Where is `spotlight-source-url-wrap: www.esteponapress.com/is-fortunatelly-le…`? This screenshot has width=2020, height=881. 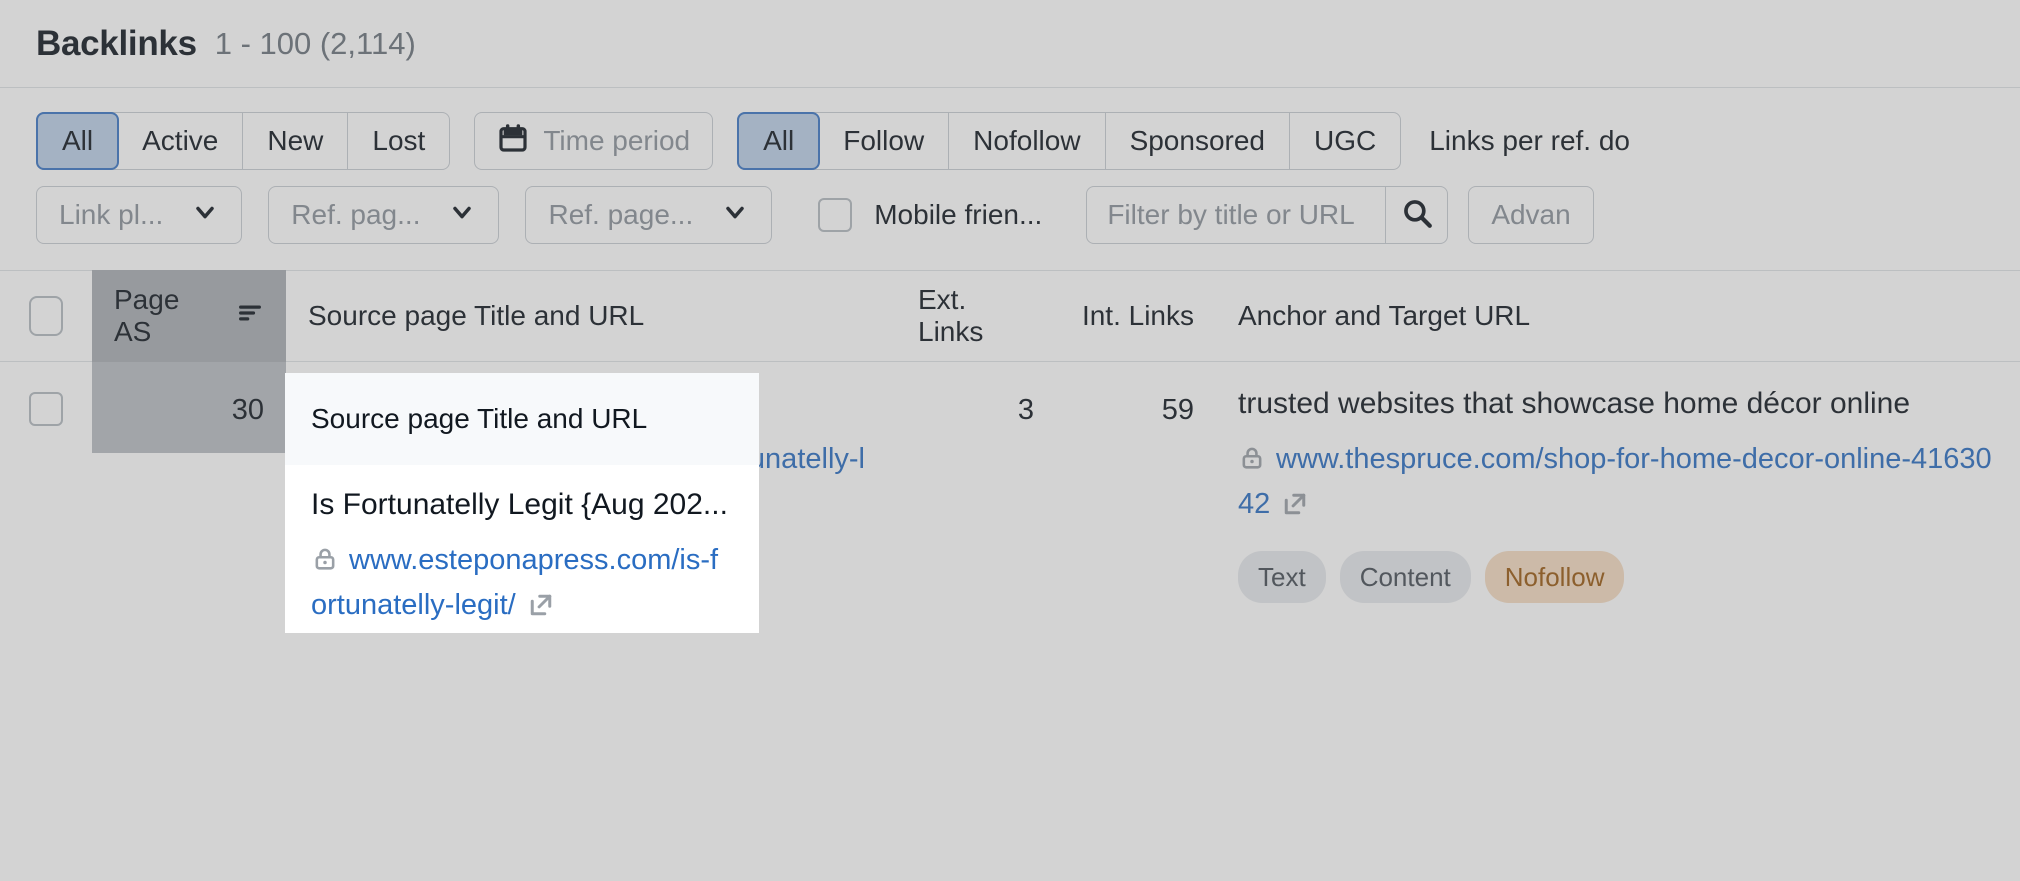
spotlight-source-url-wrap: www.esteponapress.com/is-fortunatelly-le… is located at coordinates (522, 586).